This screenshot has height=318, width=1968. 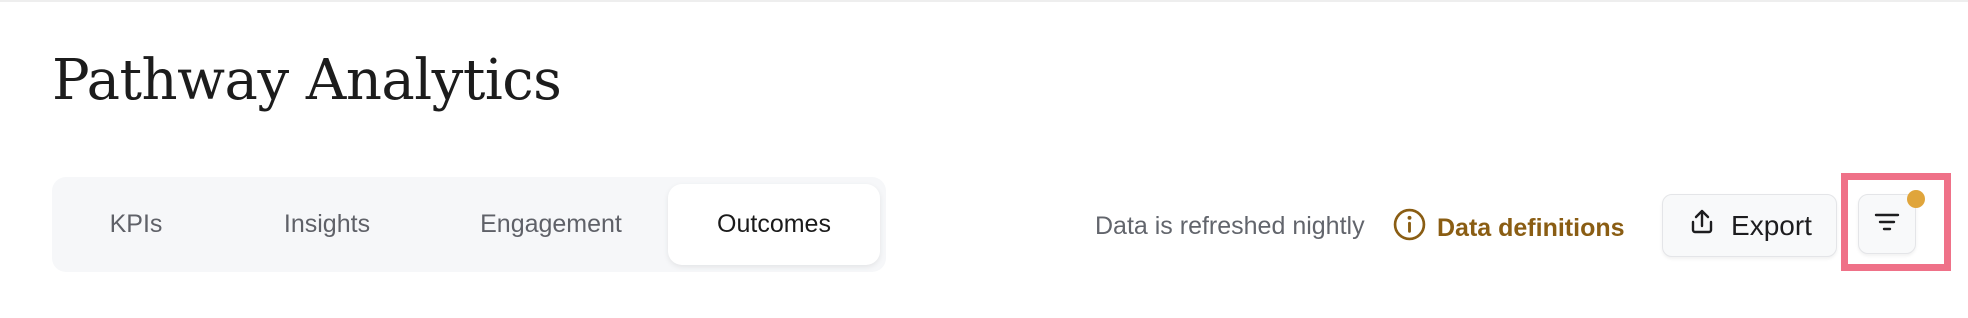 I want to click on export-button: Export, so click(x=1749, y=225).